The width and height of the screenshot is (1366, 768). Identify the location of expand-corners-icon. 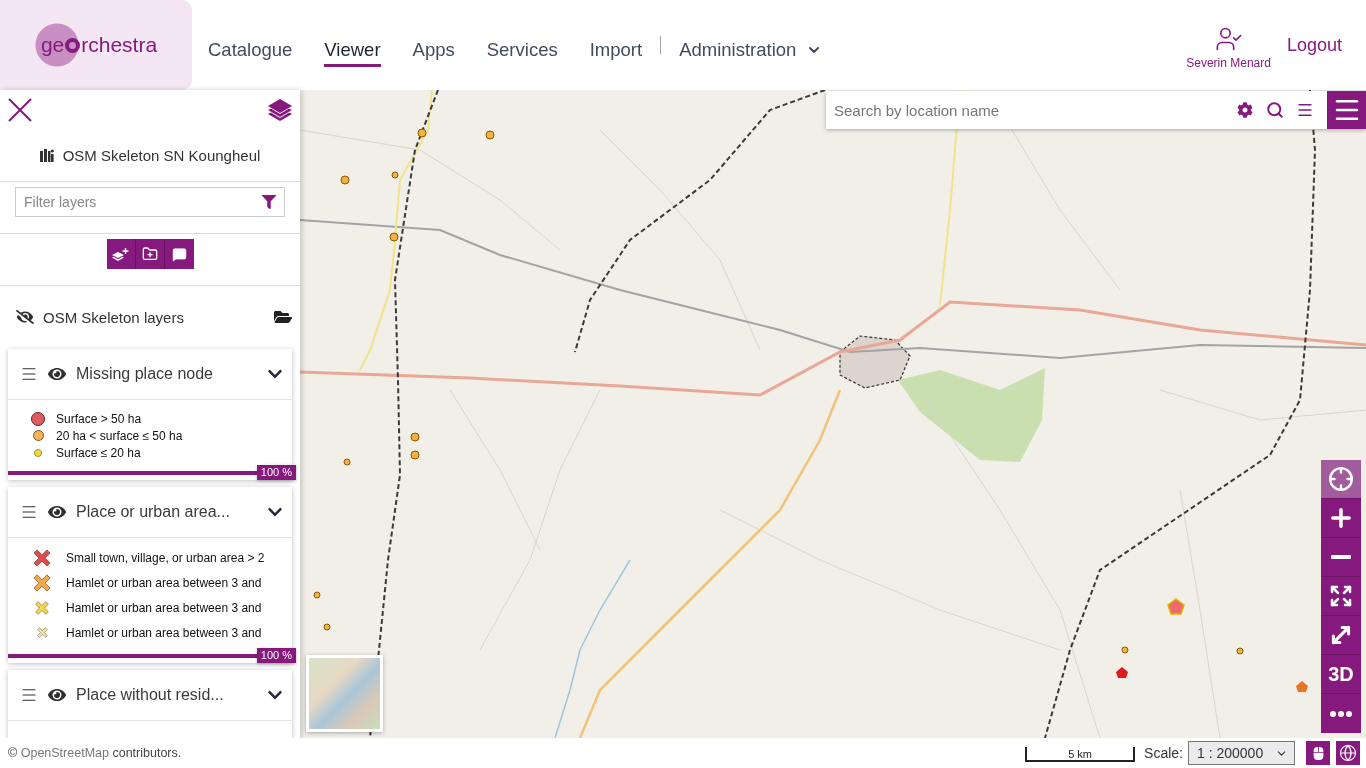
(1341, 596).